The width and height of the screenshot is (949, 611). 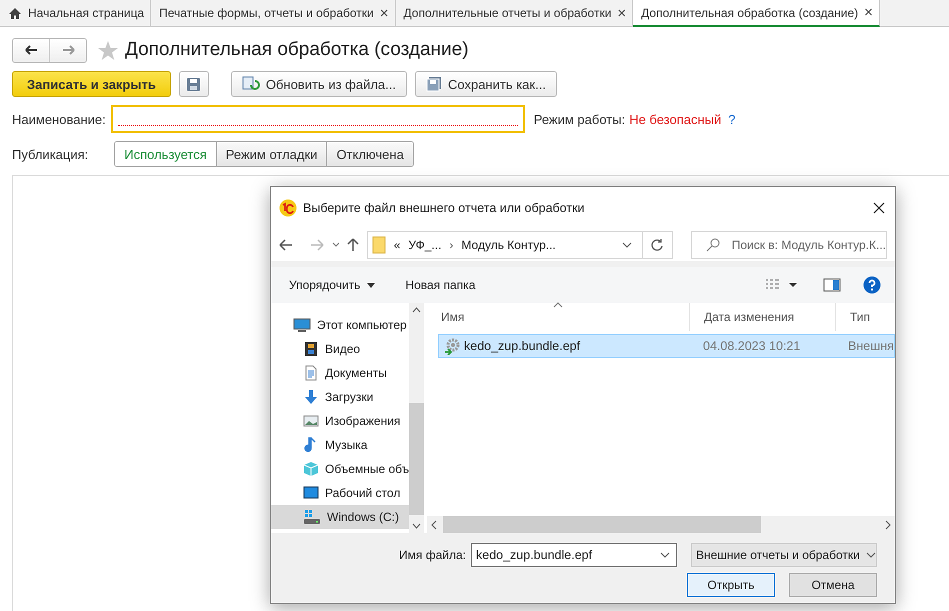 What do you see at coordinates (713, 245) in the screenshot?
I see `search-icon` at bounding box center [713, 245].